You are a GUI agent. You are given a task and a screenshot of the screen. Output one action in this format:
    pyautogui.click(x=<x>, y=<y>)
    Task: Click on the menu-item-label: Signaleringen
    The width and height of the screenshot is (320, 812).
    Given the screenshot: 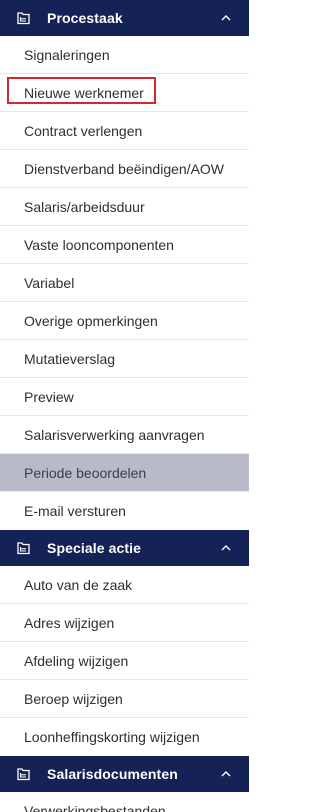 What is the action you would take?
    pyautogui.click(x=67, y=54)
    